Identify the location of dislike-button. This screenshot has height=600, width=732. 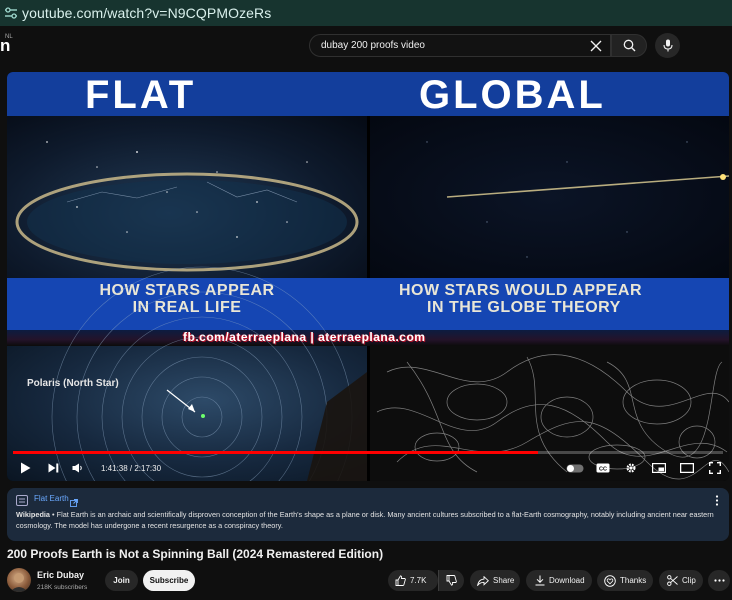
(451, 580).